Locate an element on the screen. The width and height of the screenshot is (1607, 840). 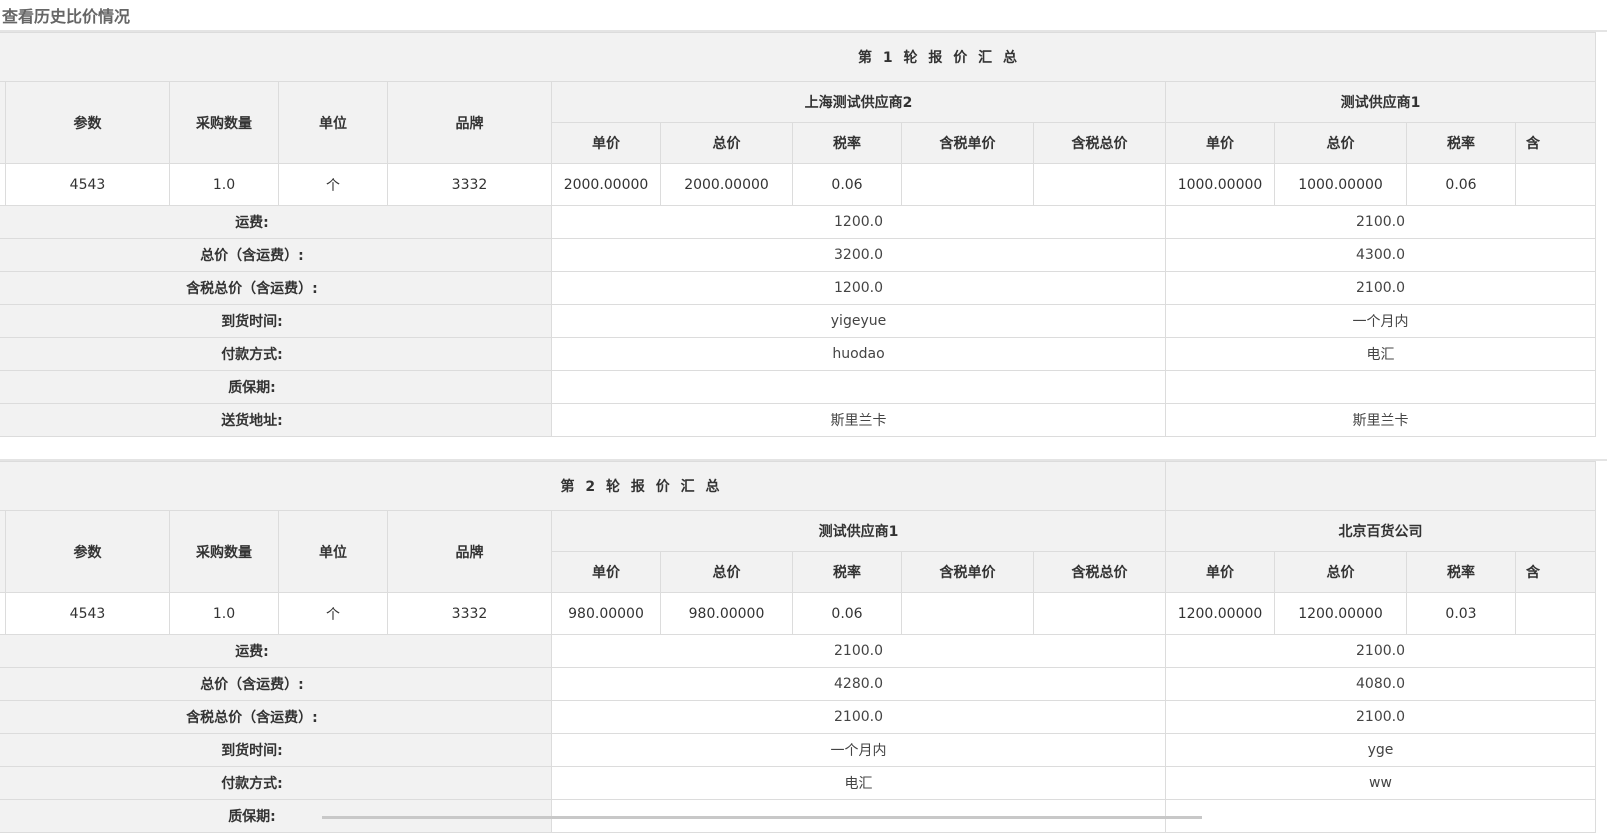
summary-row-freight: 运费: 2100.0 2100.0 is located at coordinates (798, 651).